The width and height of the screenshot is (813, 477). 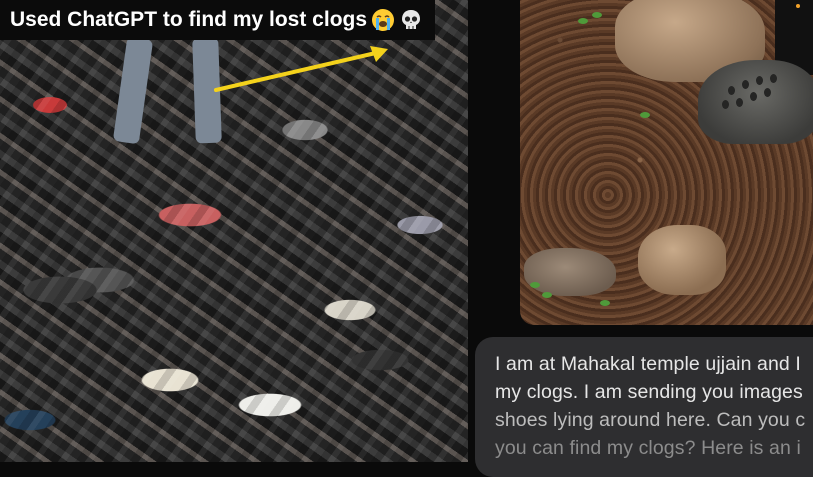 I want to click on message-line: I am at Mahakal temple ujjain and I, so click(x=648, y=364).